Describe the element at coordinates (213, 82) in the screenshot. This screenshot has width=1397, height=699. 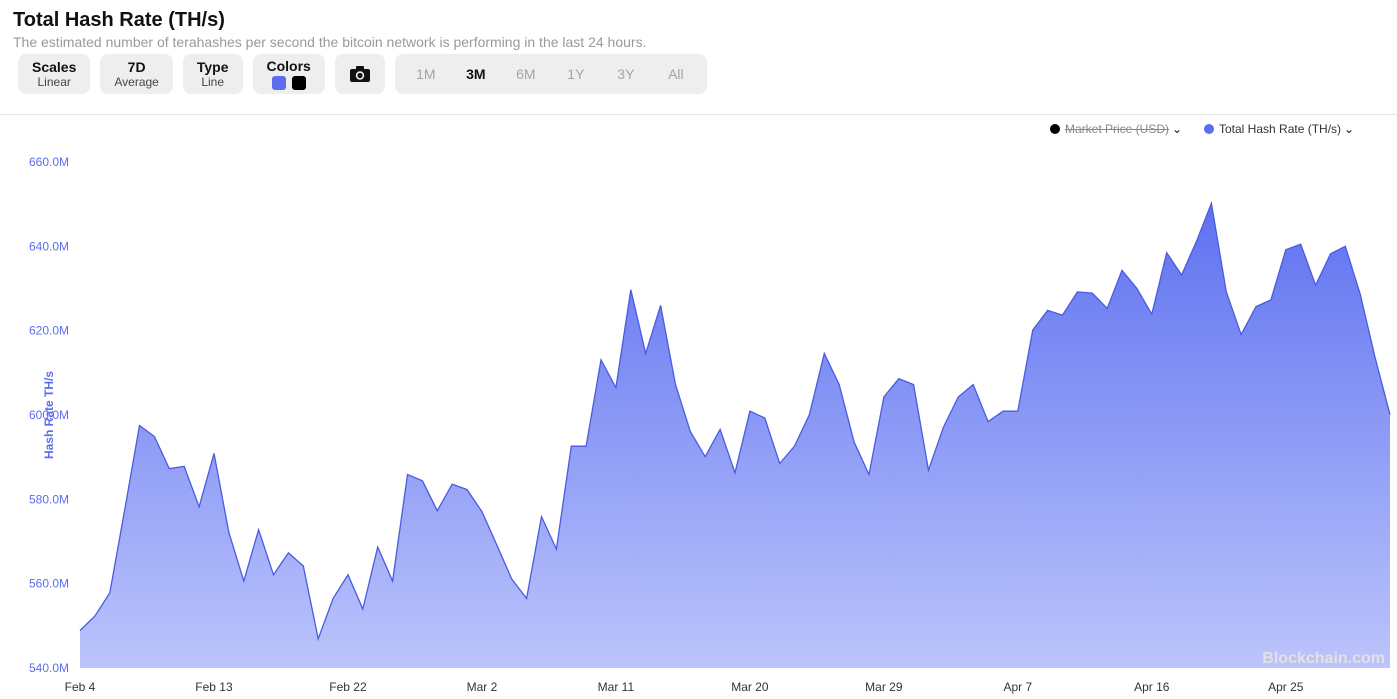
I see `type-value: Line` at that location.